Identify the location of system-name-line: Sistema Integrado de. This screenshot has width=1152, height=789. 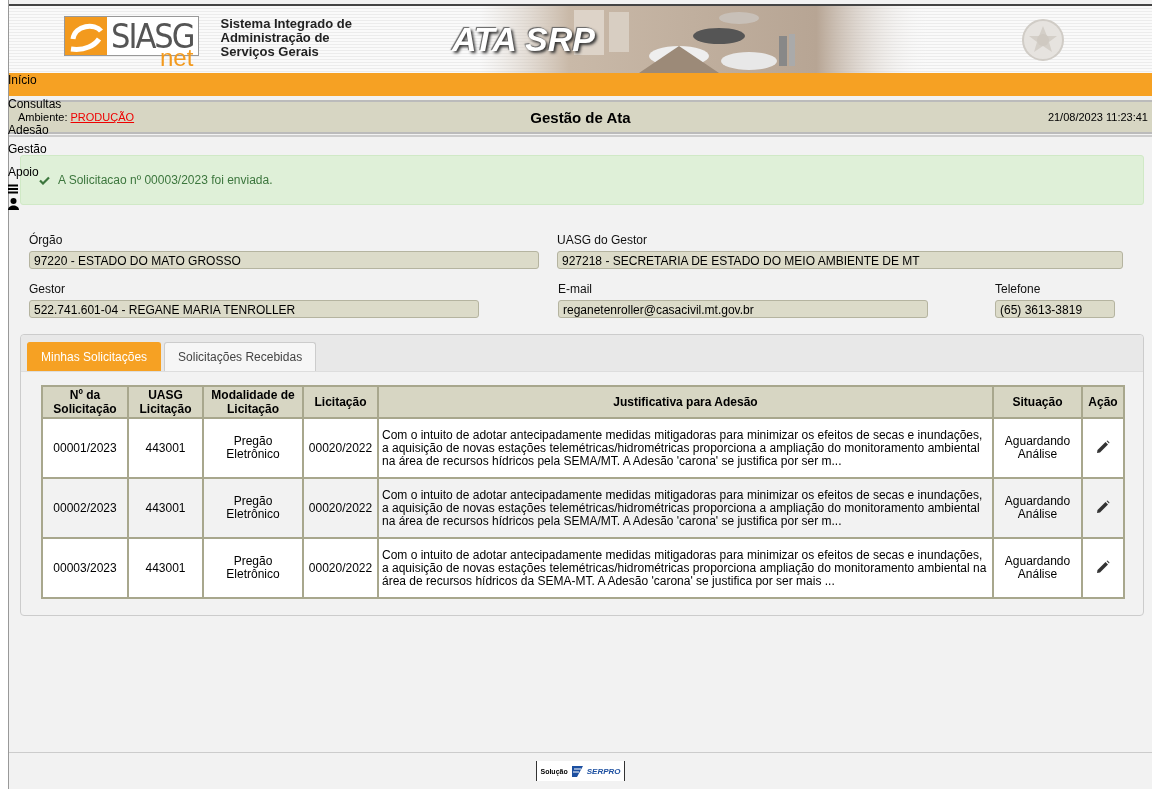
(286, 23).